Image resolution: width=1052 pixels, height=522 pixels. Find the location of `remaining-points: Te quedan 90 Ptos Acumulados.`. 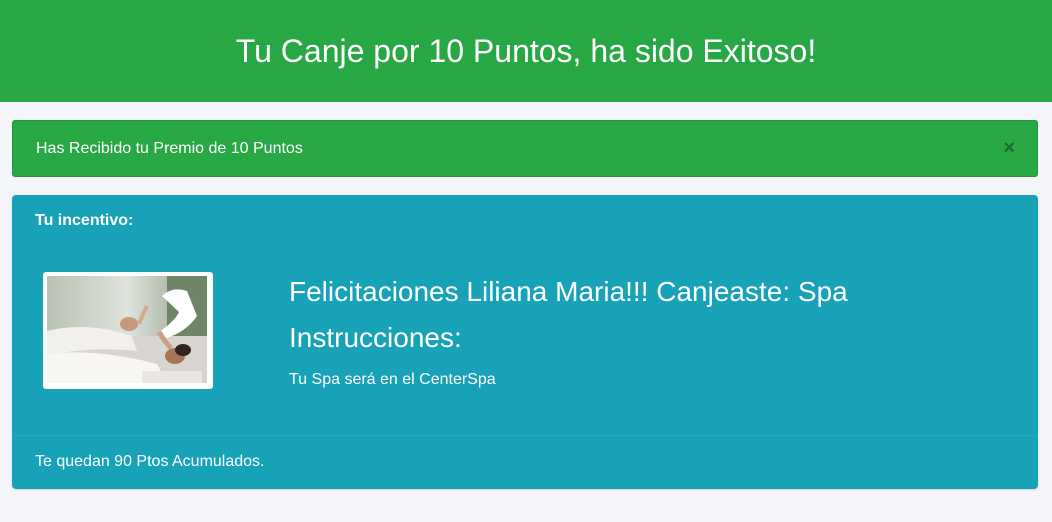

remaining-points: Te quedan 90 Ptos Acumulados. is located at coordinates (150, 461).